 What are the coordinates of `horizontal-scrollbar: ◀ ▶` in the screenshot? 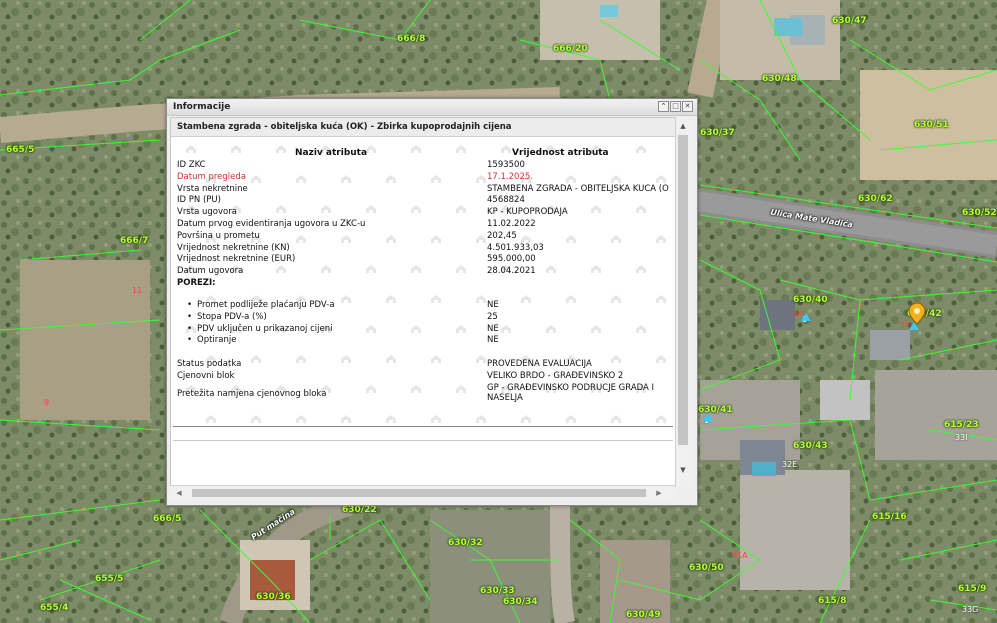 It's located at (422, 492).